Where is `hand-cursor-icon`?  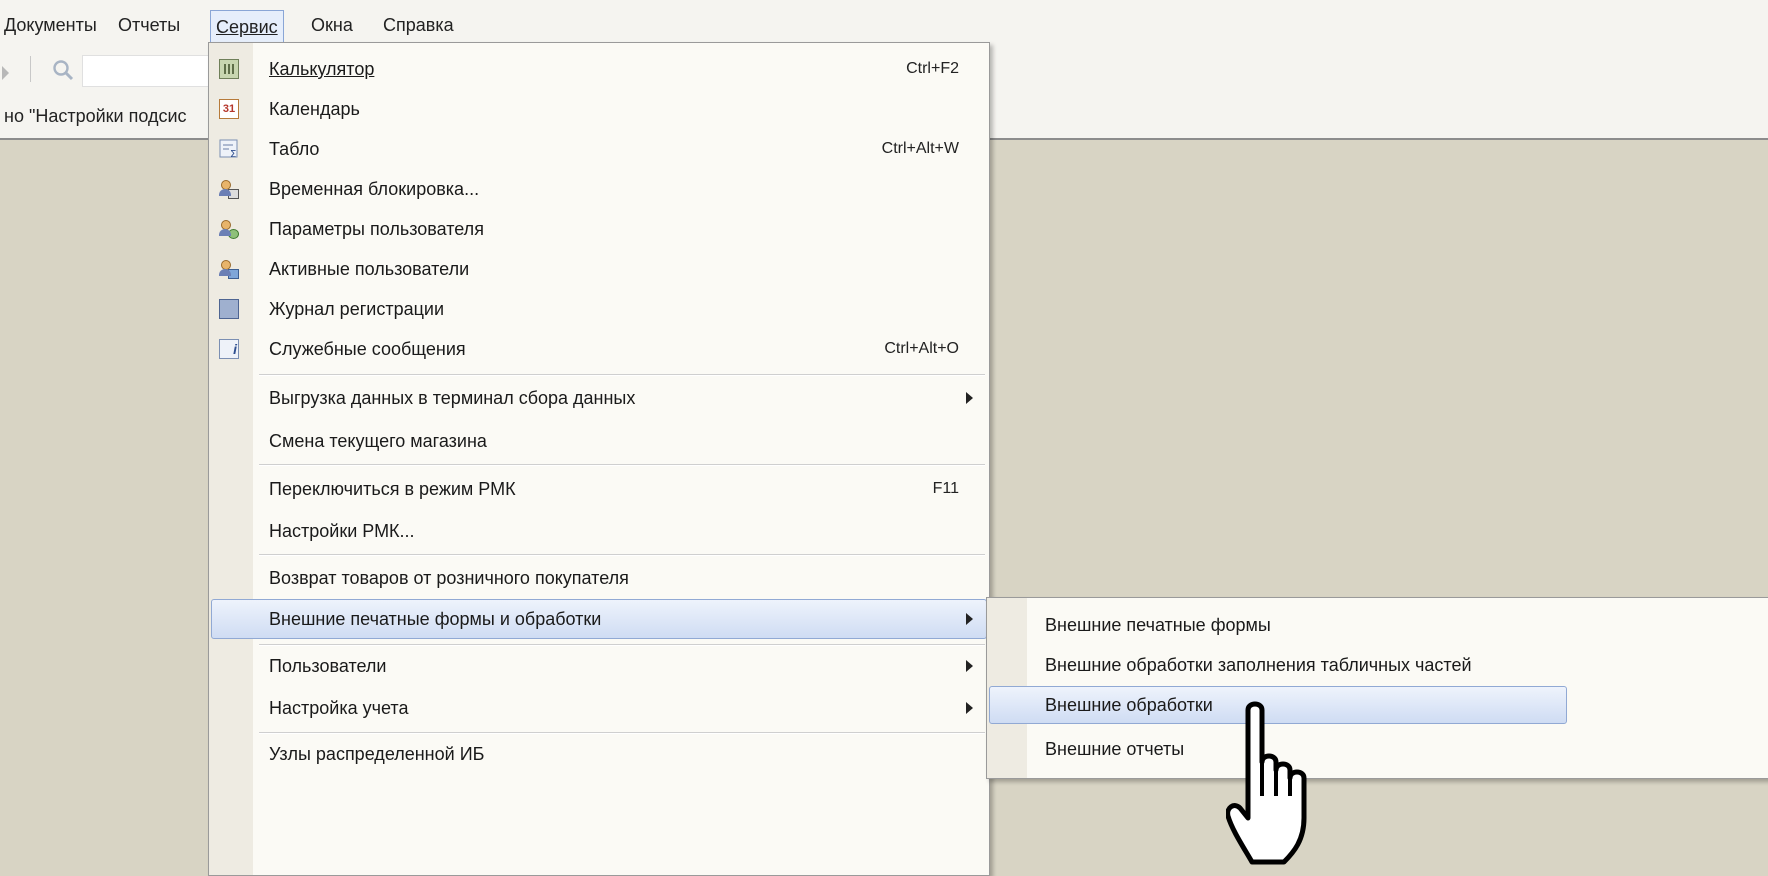 hand-cursor-icon is located at coordinates (1266, 783).